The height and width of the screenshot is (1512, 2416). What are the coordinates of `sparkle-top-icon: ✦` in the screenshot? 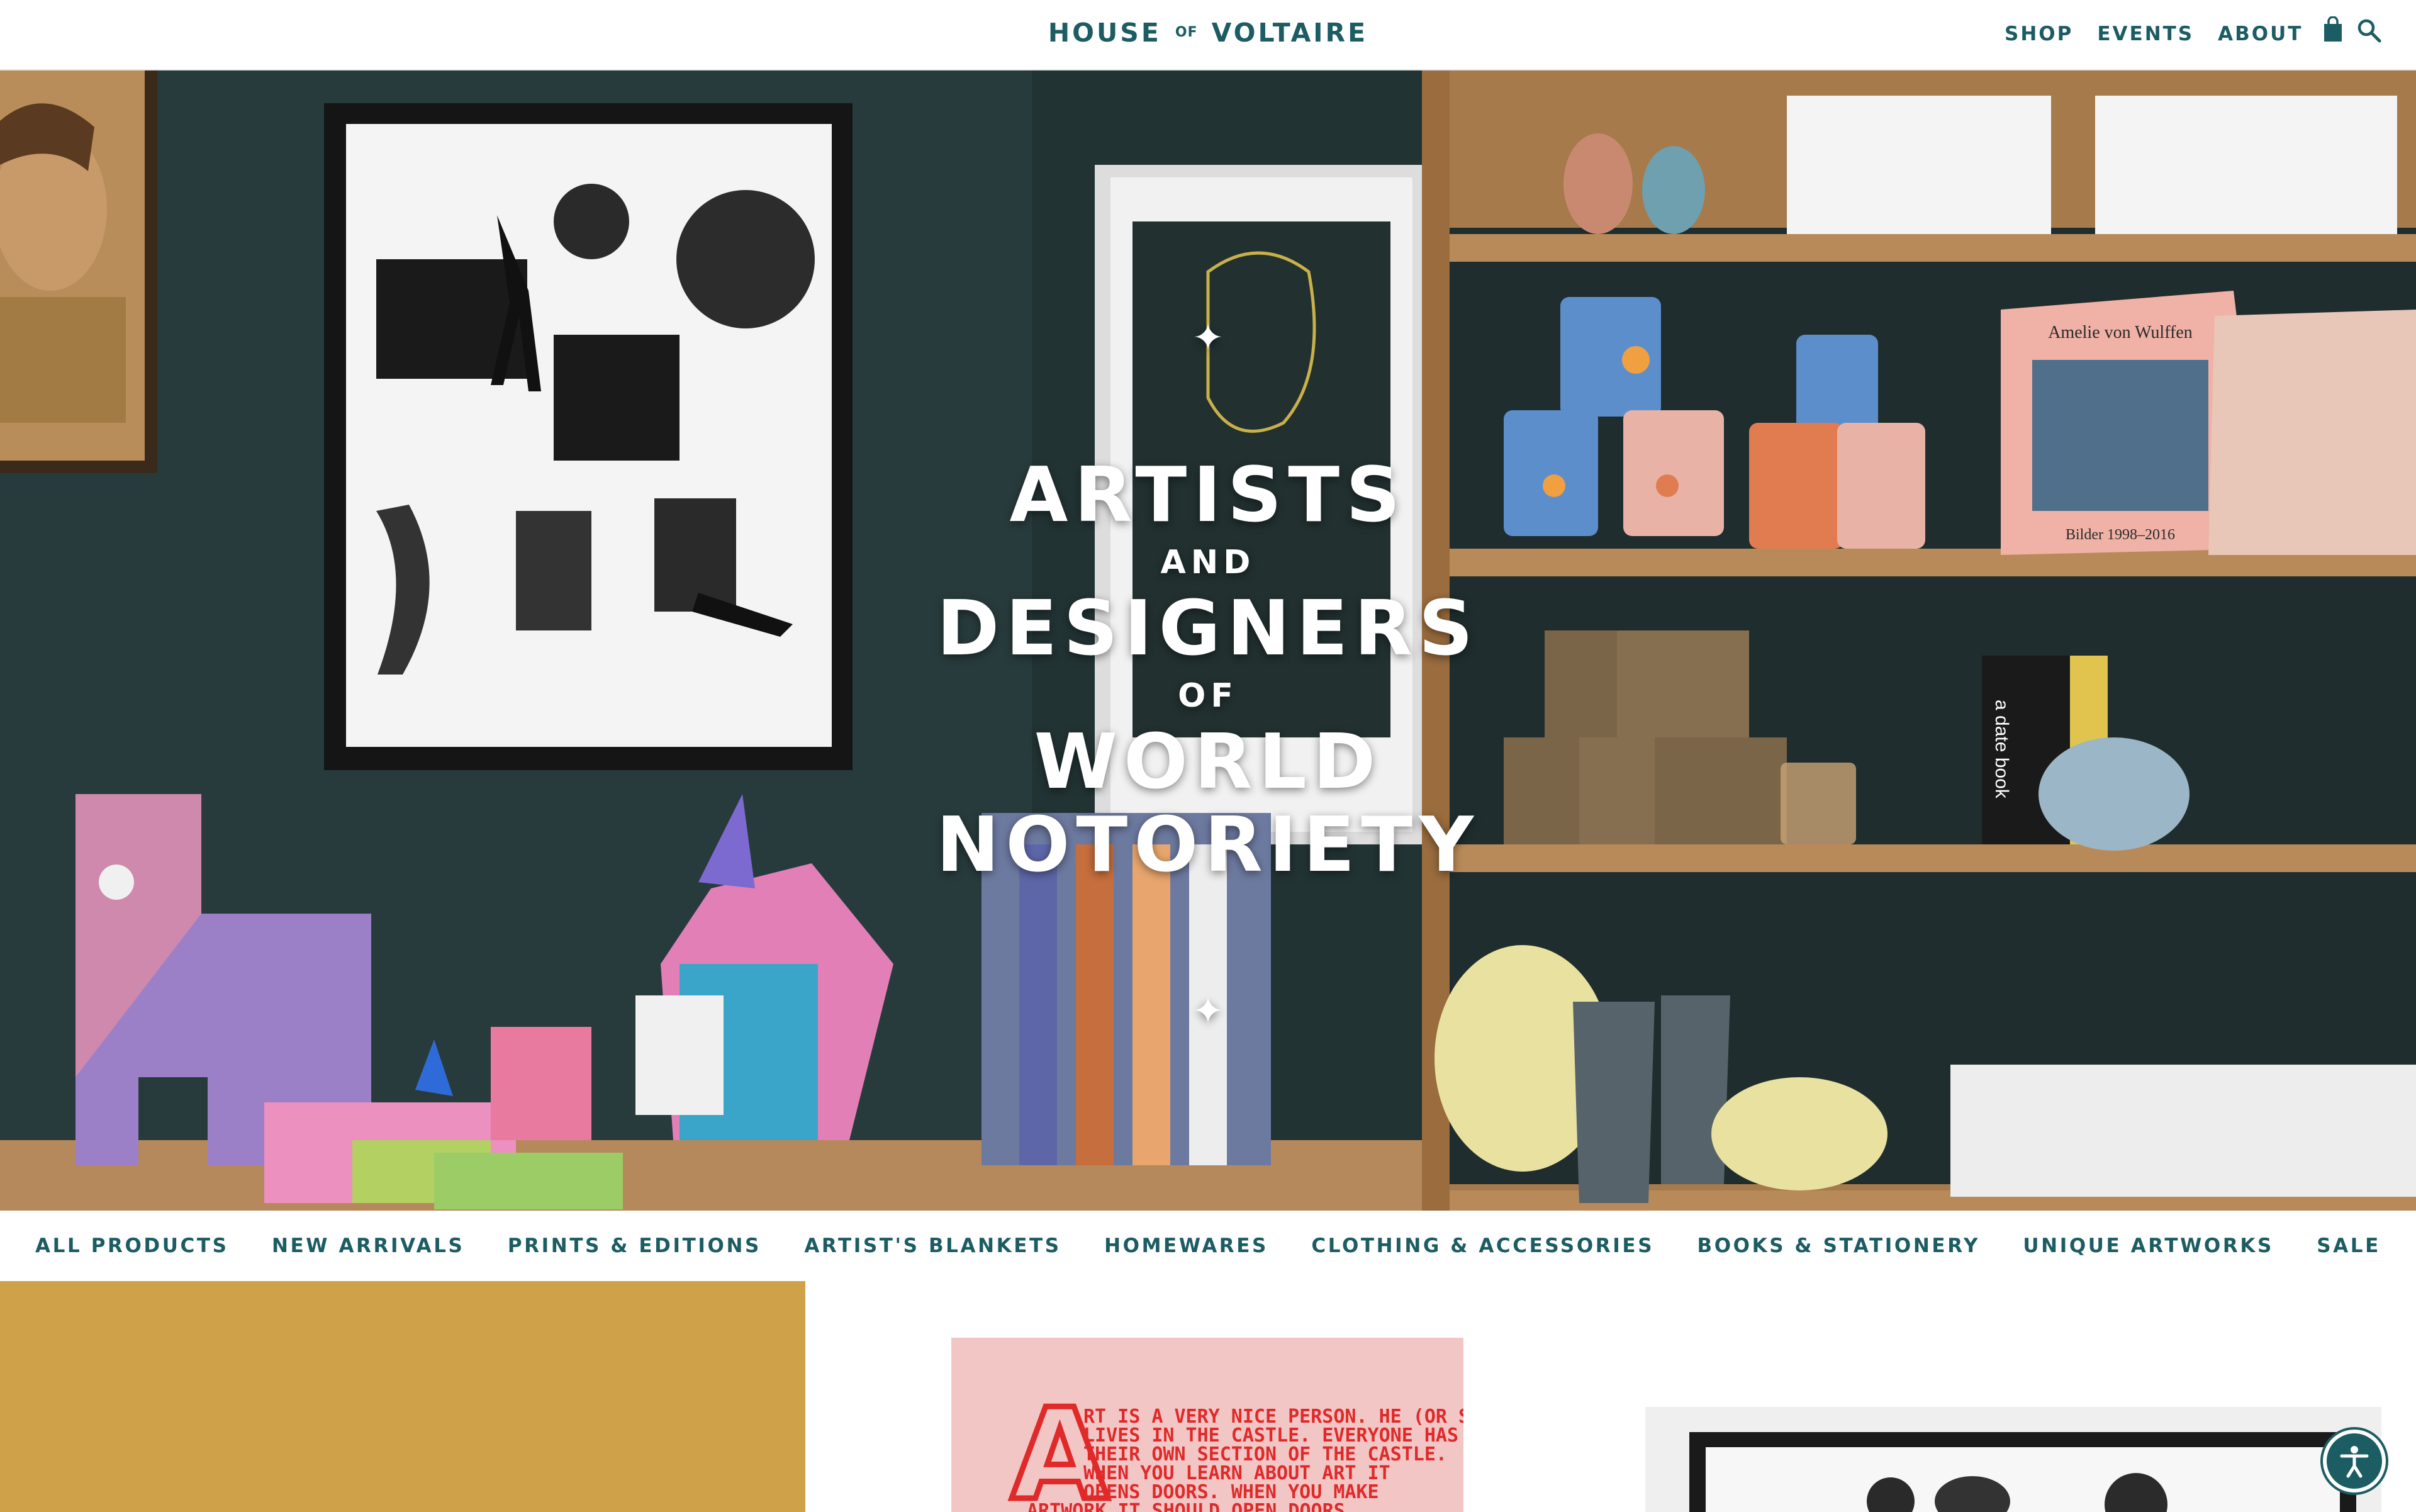 It's located at (1208, 338).